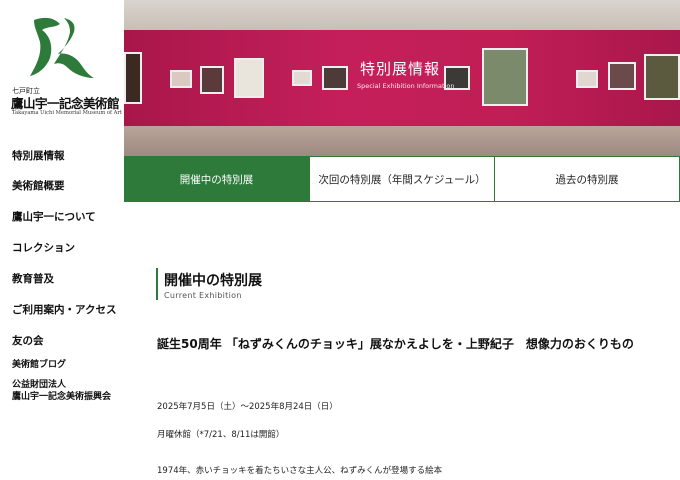  Describe the element at coordinates (64, 309) in the screenshot. I see `nav-item-access: ご利用案内・アクセス` at that location.